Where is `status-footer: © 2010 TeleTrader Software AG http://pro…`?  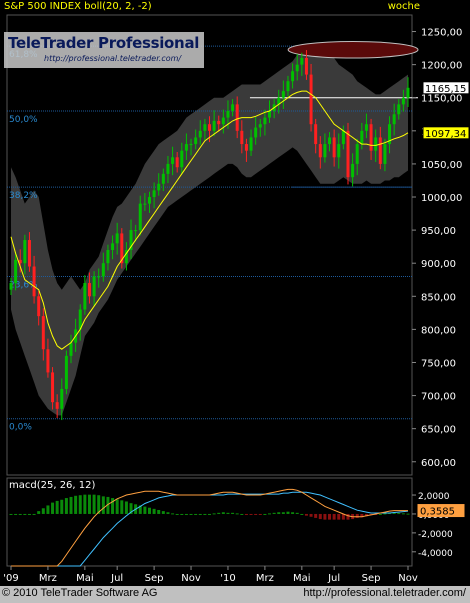 status-footer: © 2010 TeleTrader Software AG http://pro… is located at coordinates (235, 594).